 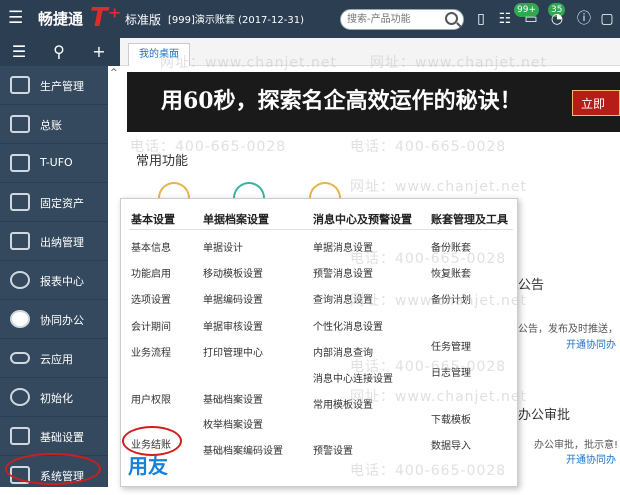 I want to click on column-title: 单据档案设置, so click(x=236, y=219).